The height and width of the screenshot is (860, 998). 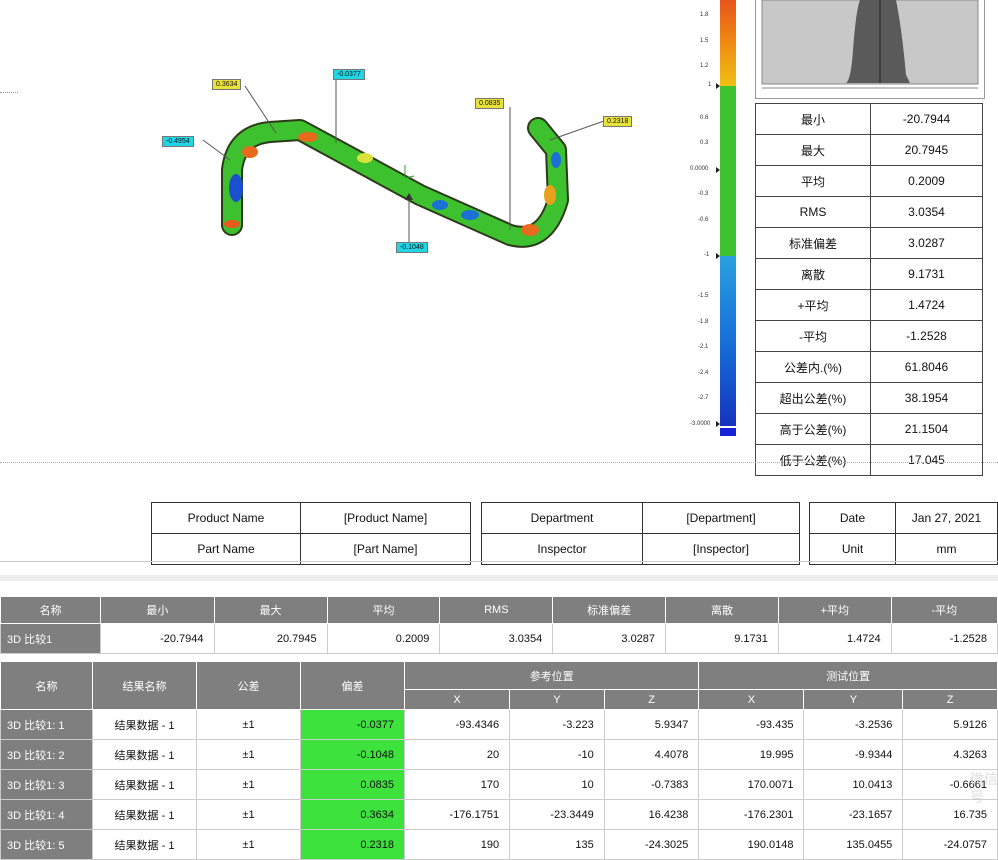 What do you see at coordinates (751, 724) in the screenshot?
I see `results-cell: -93.435` at bounding box center [751, 724].